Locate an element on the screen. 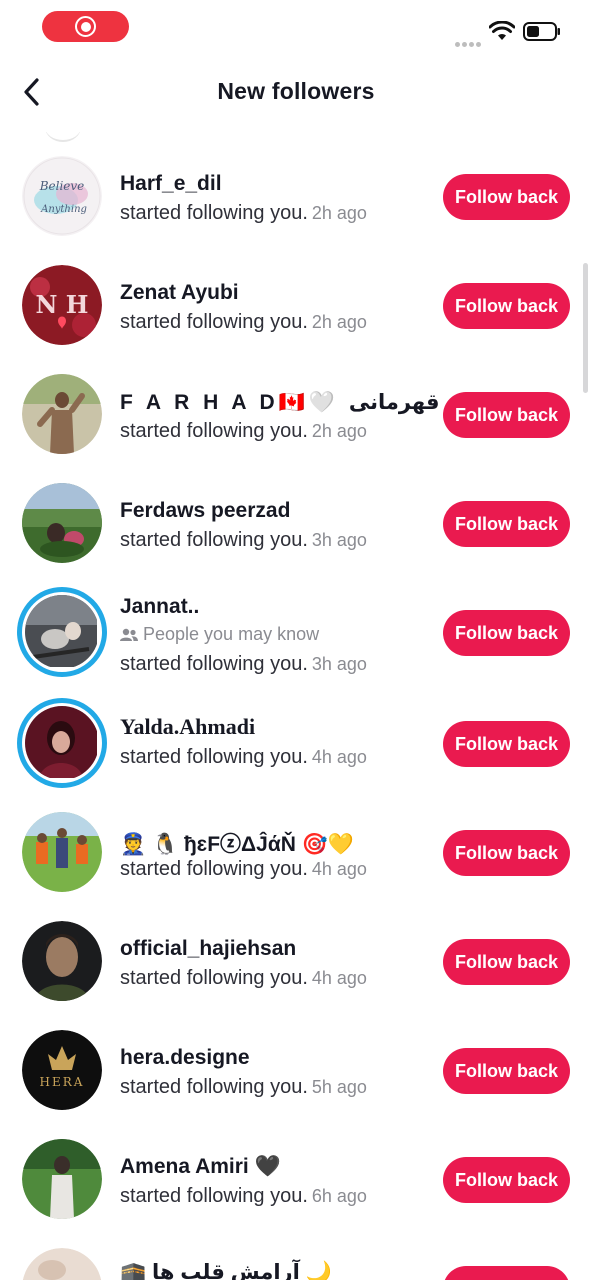 Image resolution: width=592 pixels, height=1280 pixels. follower-name: Yalda.Ahmadi is located at coordinates (187, 727).